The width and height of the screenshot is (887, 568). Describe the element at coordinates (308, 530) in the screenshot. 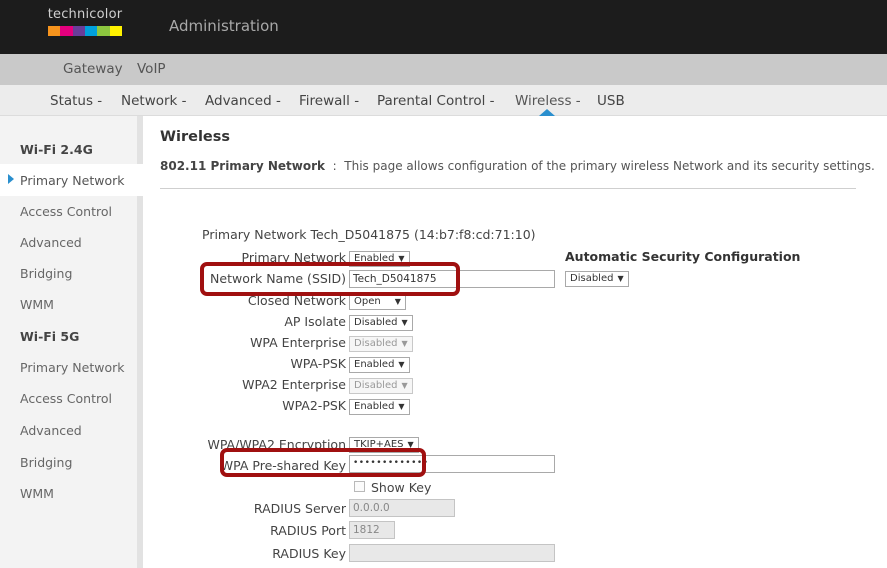

I see `radius-port-label: RADIUS Port` at that location.